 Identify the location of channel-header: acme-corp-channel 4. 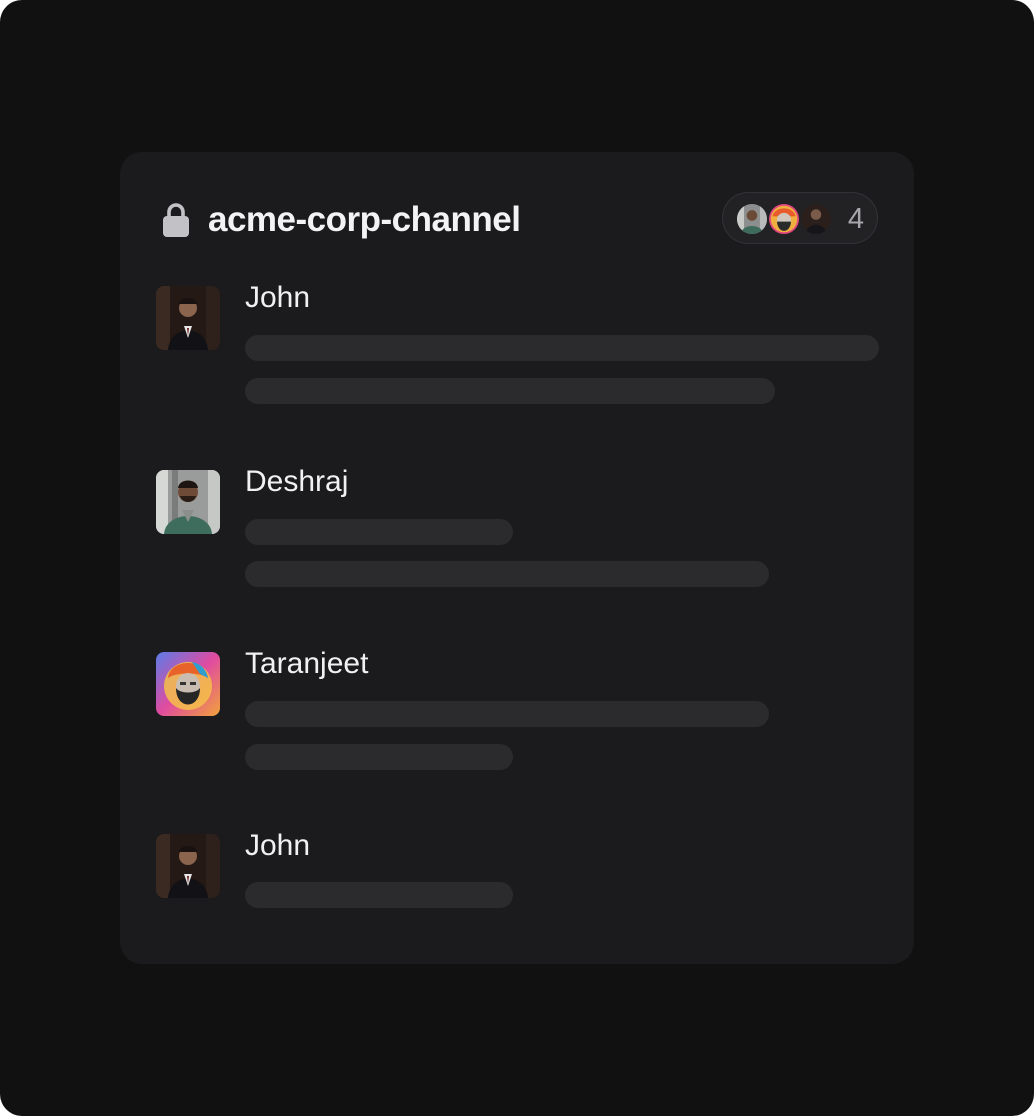
(517, 220).